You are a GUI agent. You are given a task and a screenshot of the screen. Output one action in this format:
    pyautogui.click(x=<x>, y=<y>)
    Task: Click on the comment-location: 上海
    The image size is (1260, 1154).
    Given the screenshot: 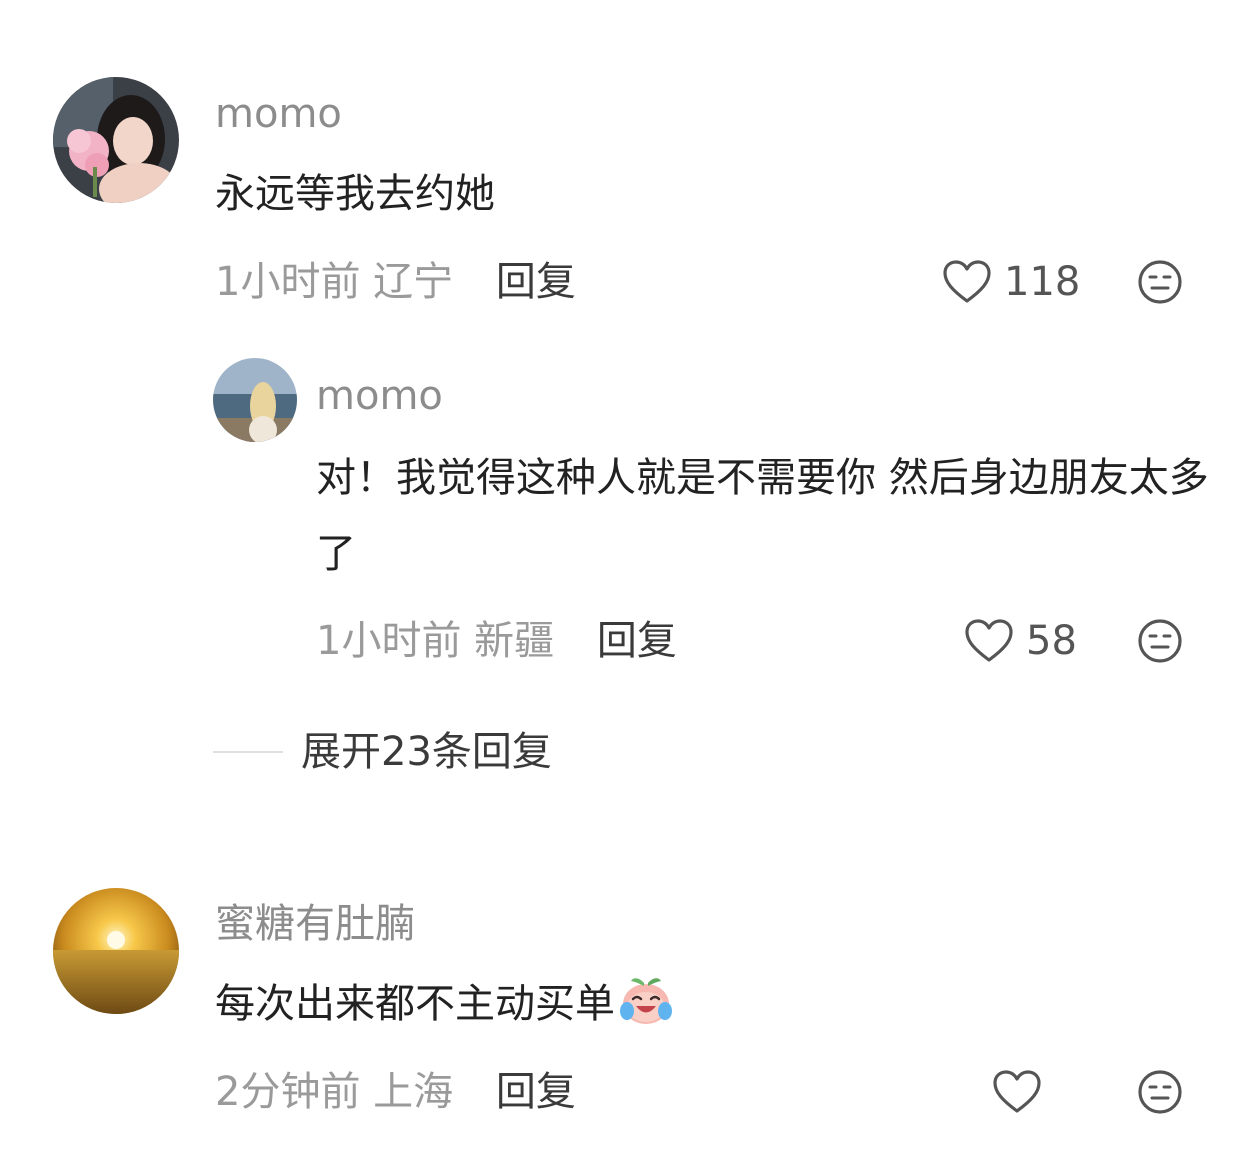 What is the action you would take?
    pyautogui.click(x=413, y=1092)
    